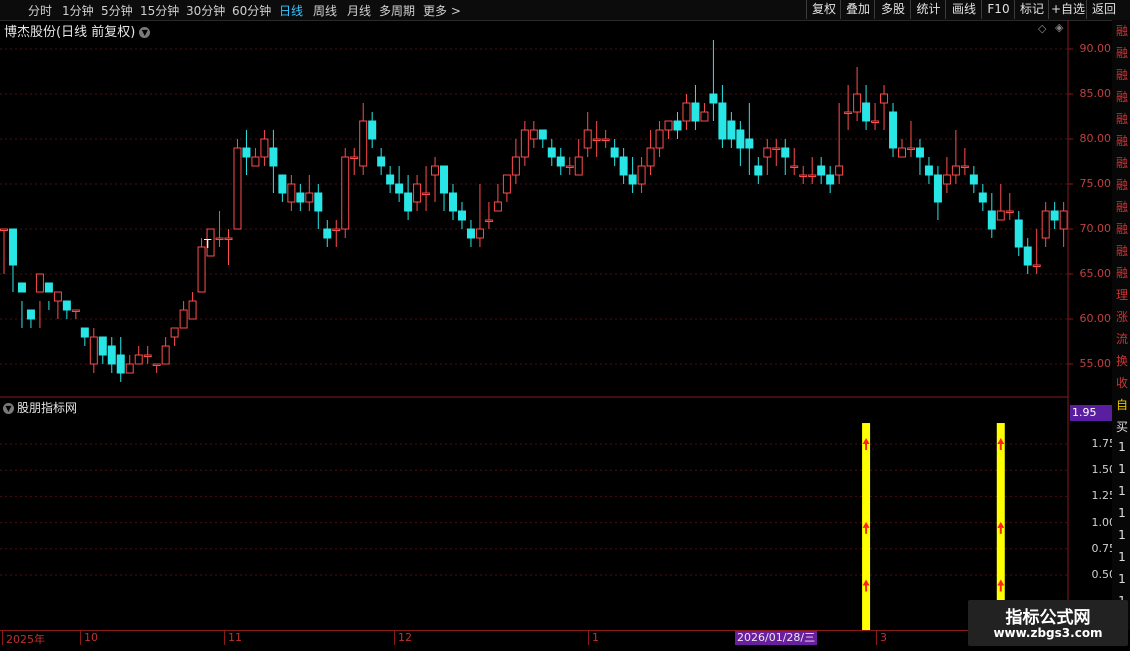 The width and height of the screenshot is (1130, 651). Describe the element at coordinates (933, 526) in the screenshot. I see `indicator-signals` at that location.